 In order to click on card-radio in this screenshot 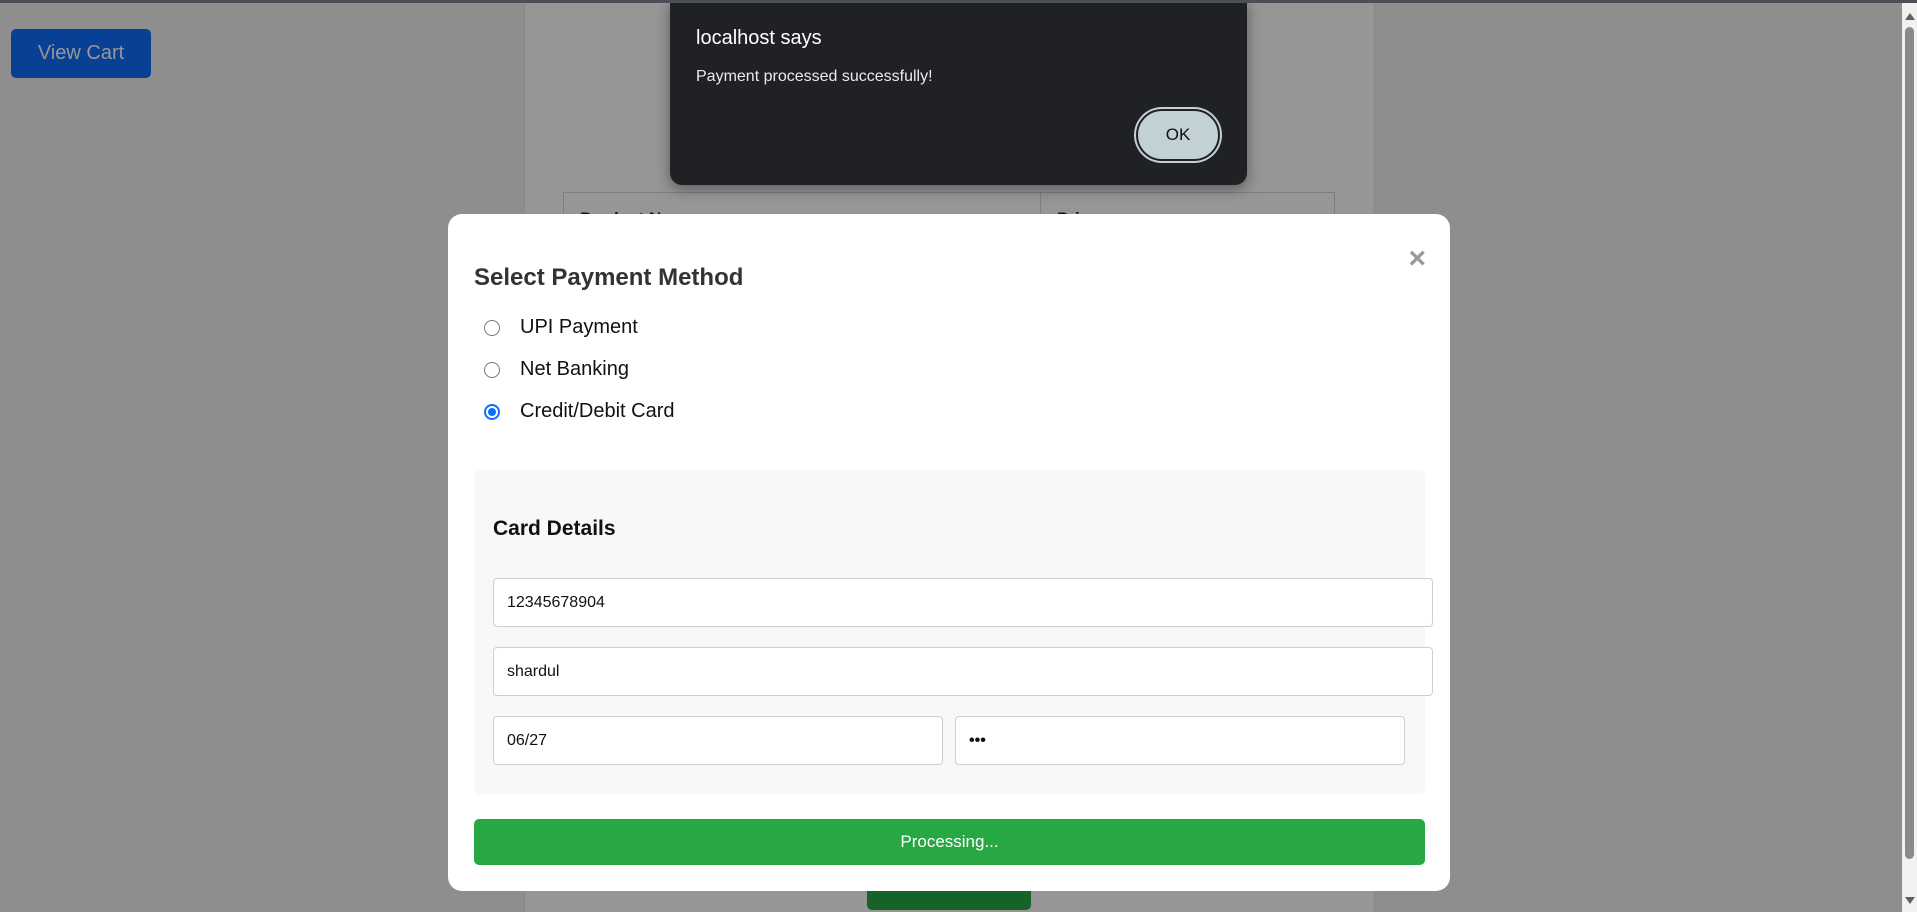, I will do `click(492, 411)`.